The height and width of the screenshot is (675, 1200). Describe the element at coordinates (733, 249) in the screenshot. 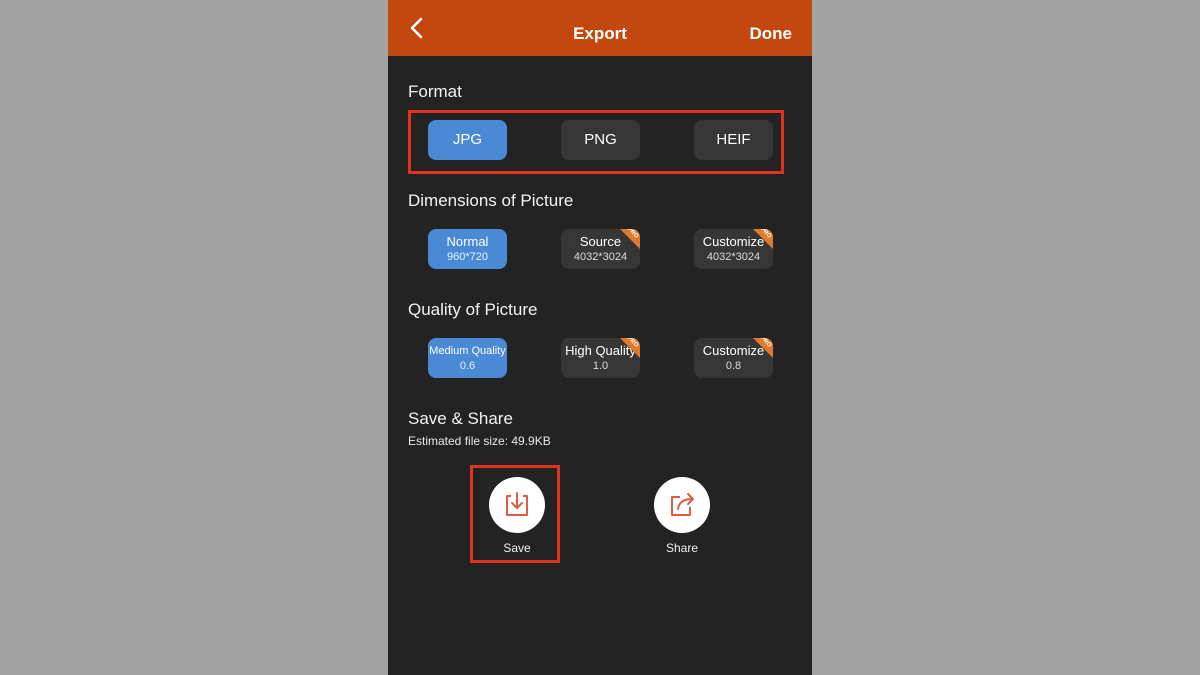

I see `dimension-customize-button: Customize 4032*3024 PRO` at that location.